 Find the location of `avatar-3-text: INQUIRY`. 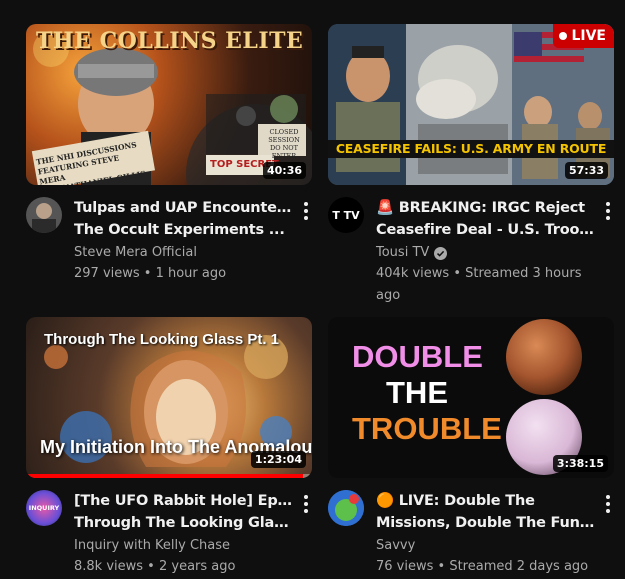

avatar-3-text: INQUIRY is located at coordinates (44, 508).